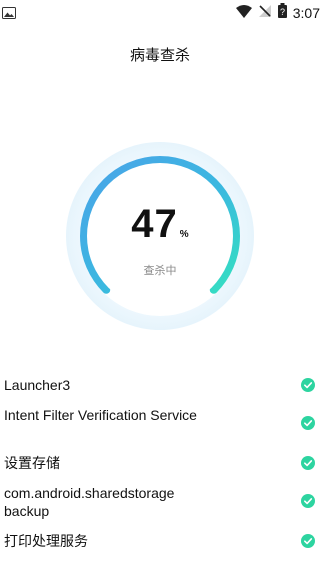 This screenshot has width=320, height=569. Describe the element at coordinates (159, 55) in the screenshot. I see `page-title: 病毒查杀` at that location.